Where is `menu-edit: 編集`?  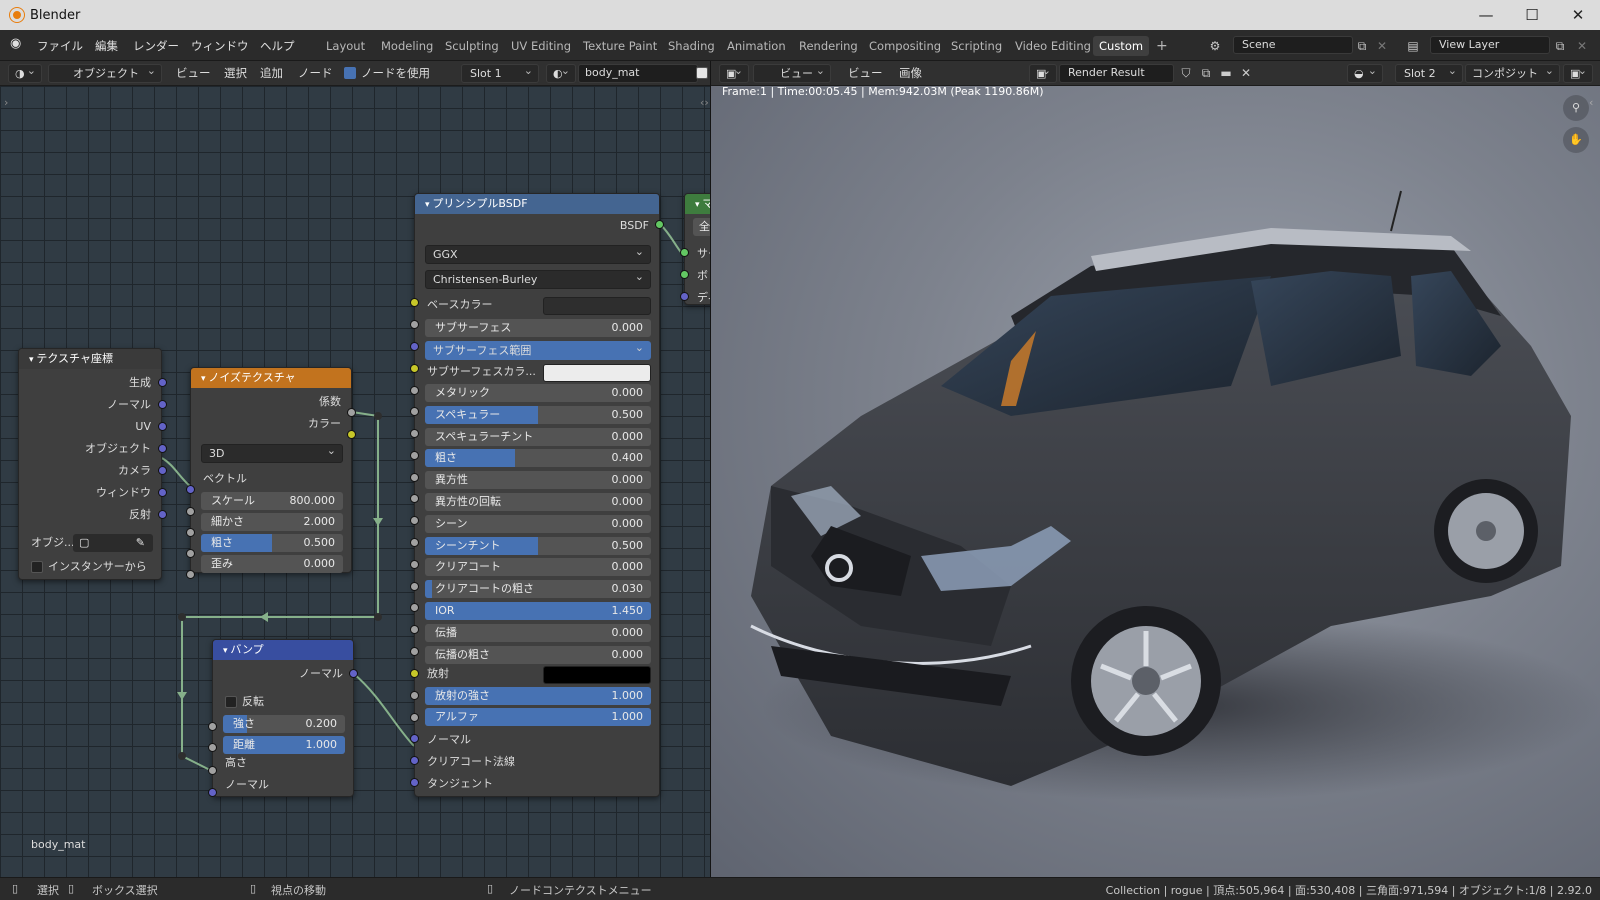 menu-edit: 編集 is located at coordinates (106, 46).